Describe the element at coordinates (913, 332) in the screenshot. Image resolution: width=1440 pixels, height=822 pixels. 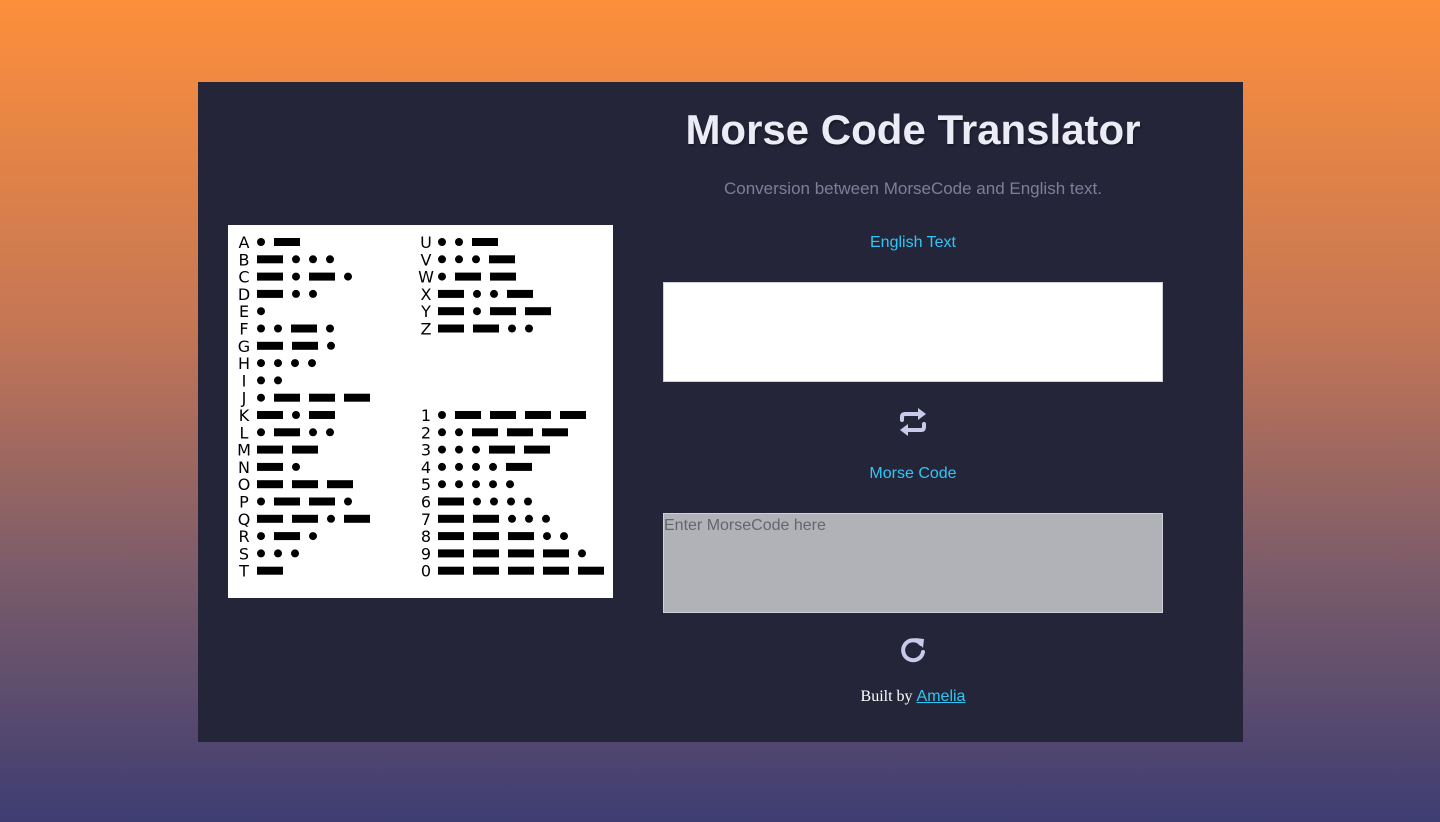
I see `english-text-input` at that location.